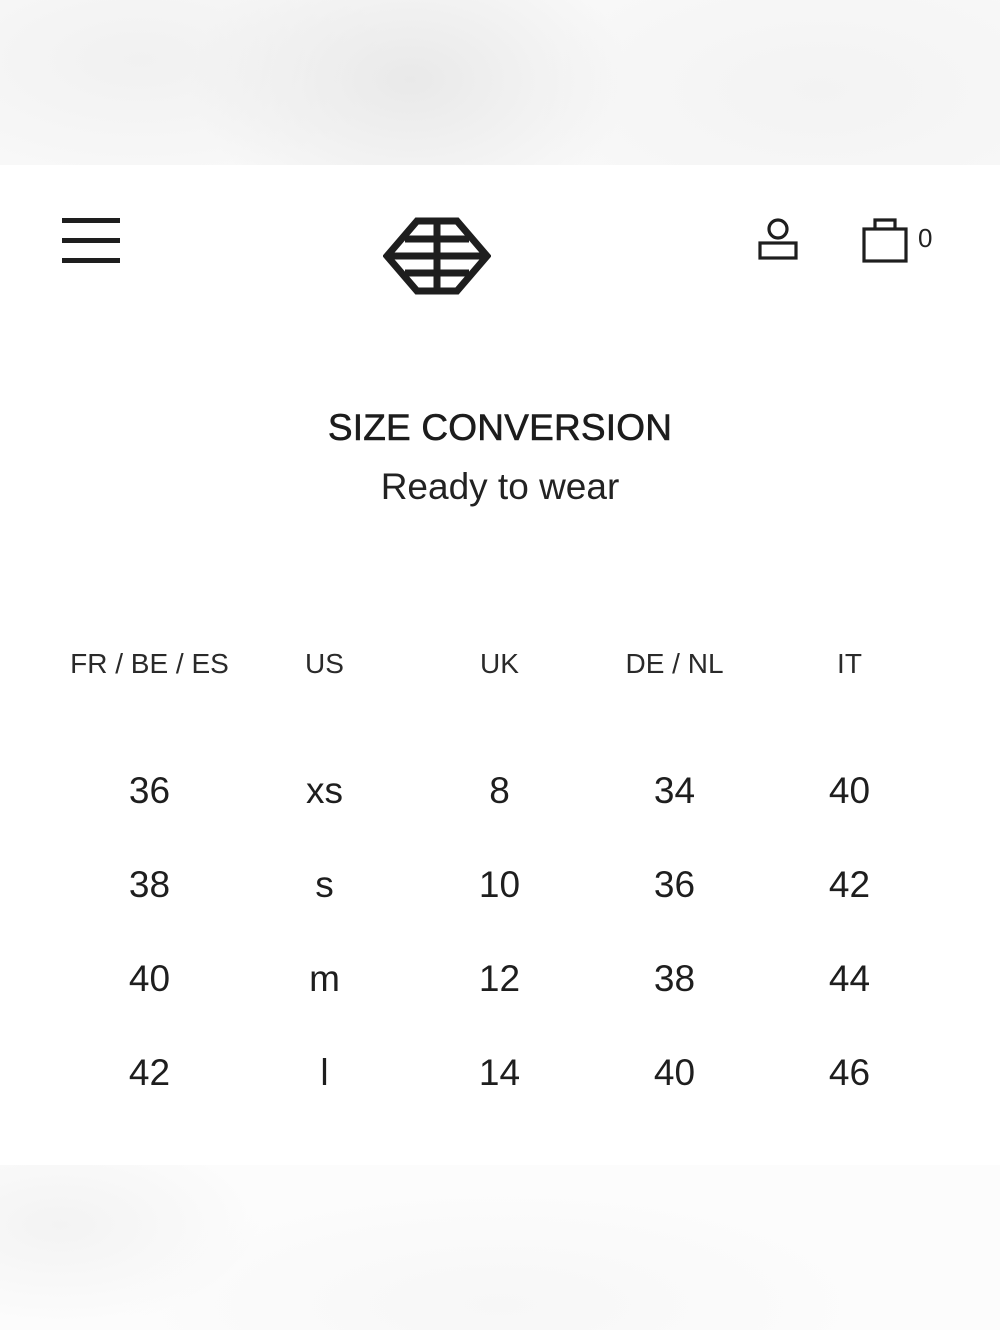 This screenshot has height=1330, width=1000. Describe the element at coordinates (499, 663) in the screenshot. I see `column-header-uk: UK` at that location.